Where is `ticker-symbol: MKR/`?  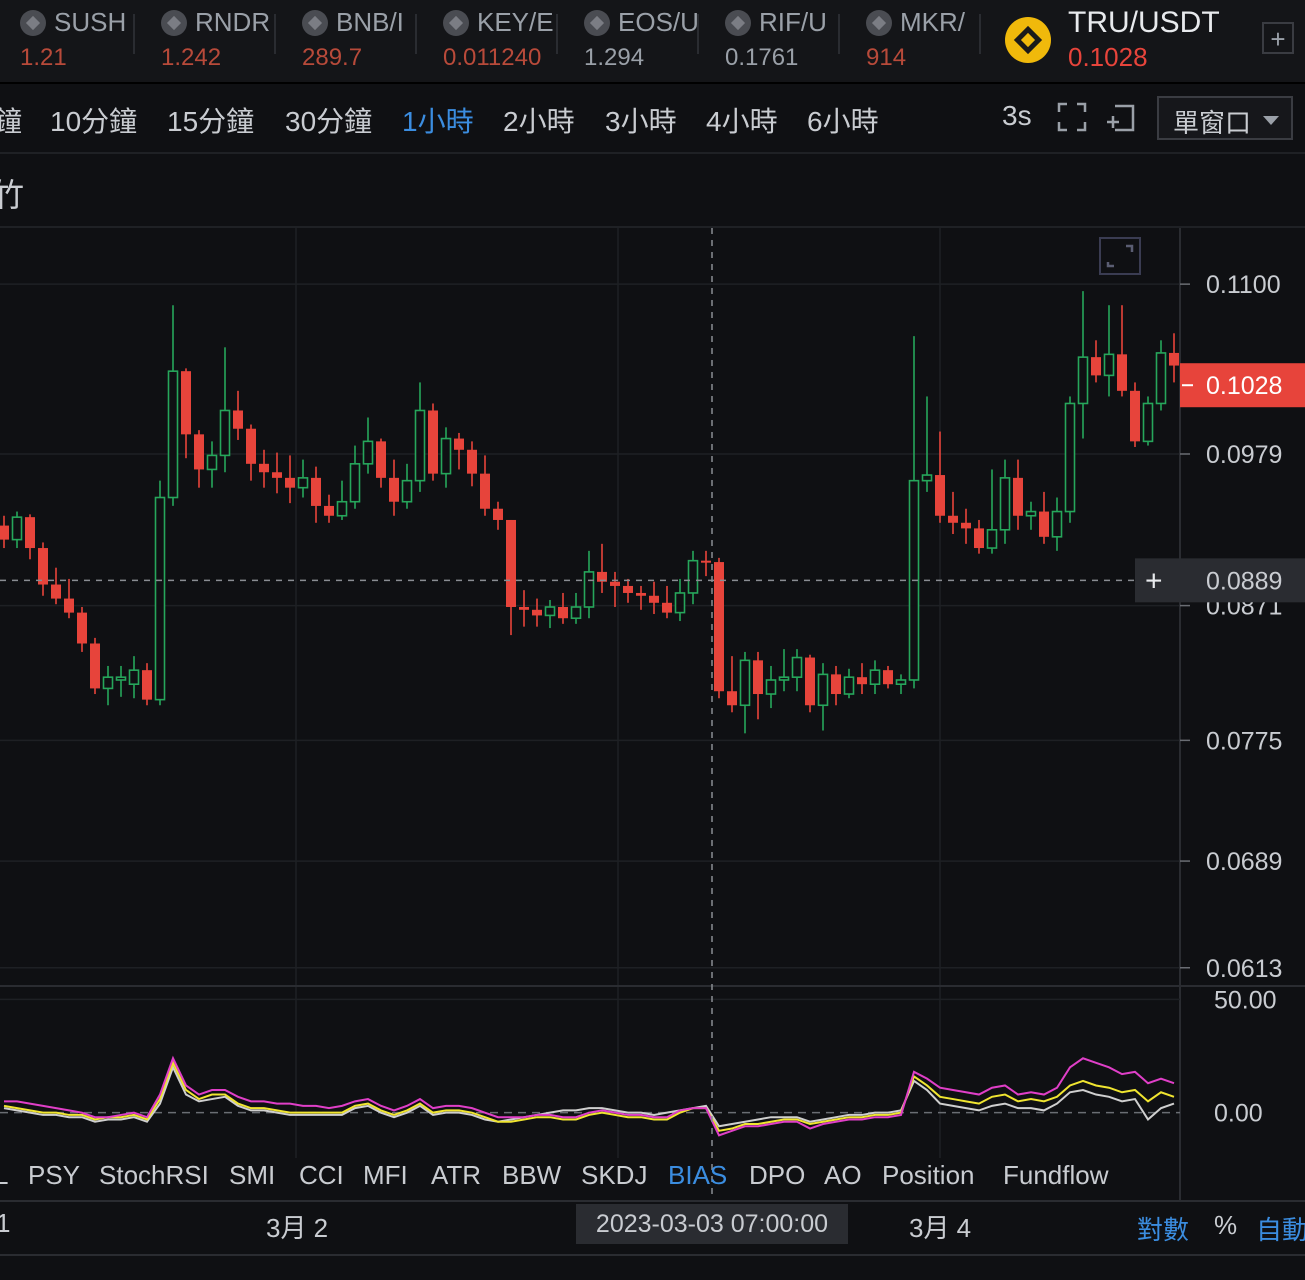
ticker-symbol: MKR/ is located at coordinates (932, 22).